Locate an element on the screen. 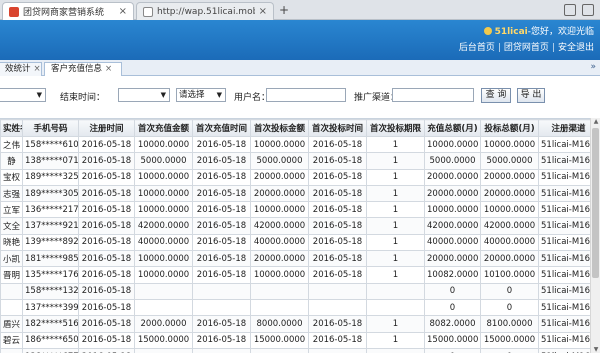 Image resolution: width=600 pixels, height=353 pixels. table-cell: 186*****650 is located at coordinates (50, 340).